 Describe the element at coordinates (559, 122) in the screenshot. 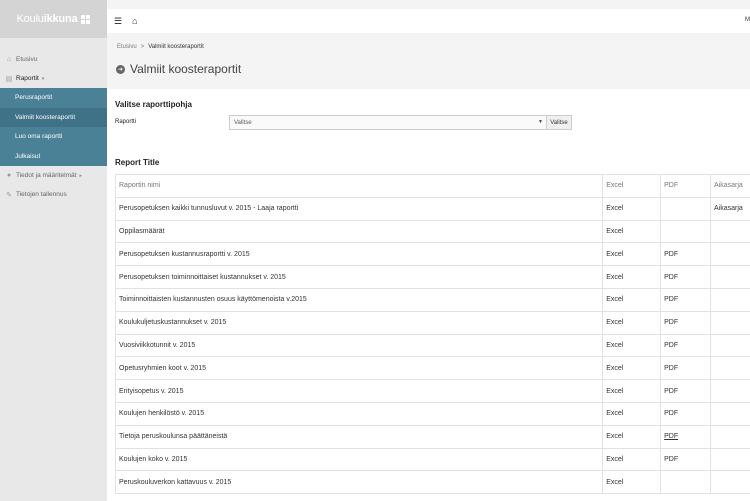

I see `select-button: Valitse` at that location.